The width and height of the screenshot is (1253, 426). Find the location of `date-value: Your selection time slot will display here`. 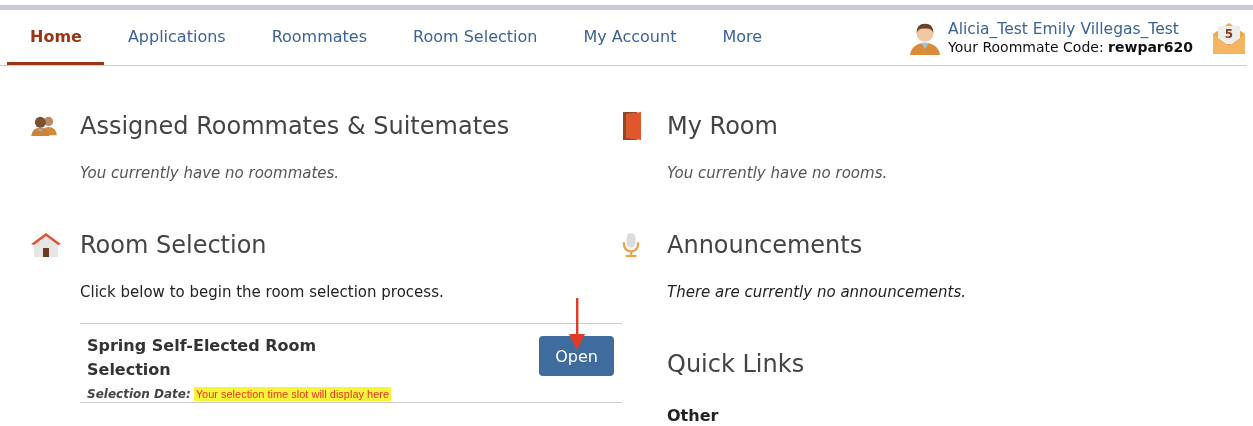

date-value: Your selection time slot will display here is located at coordinates (292, 394).